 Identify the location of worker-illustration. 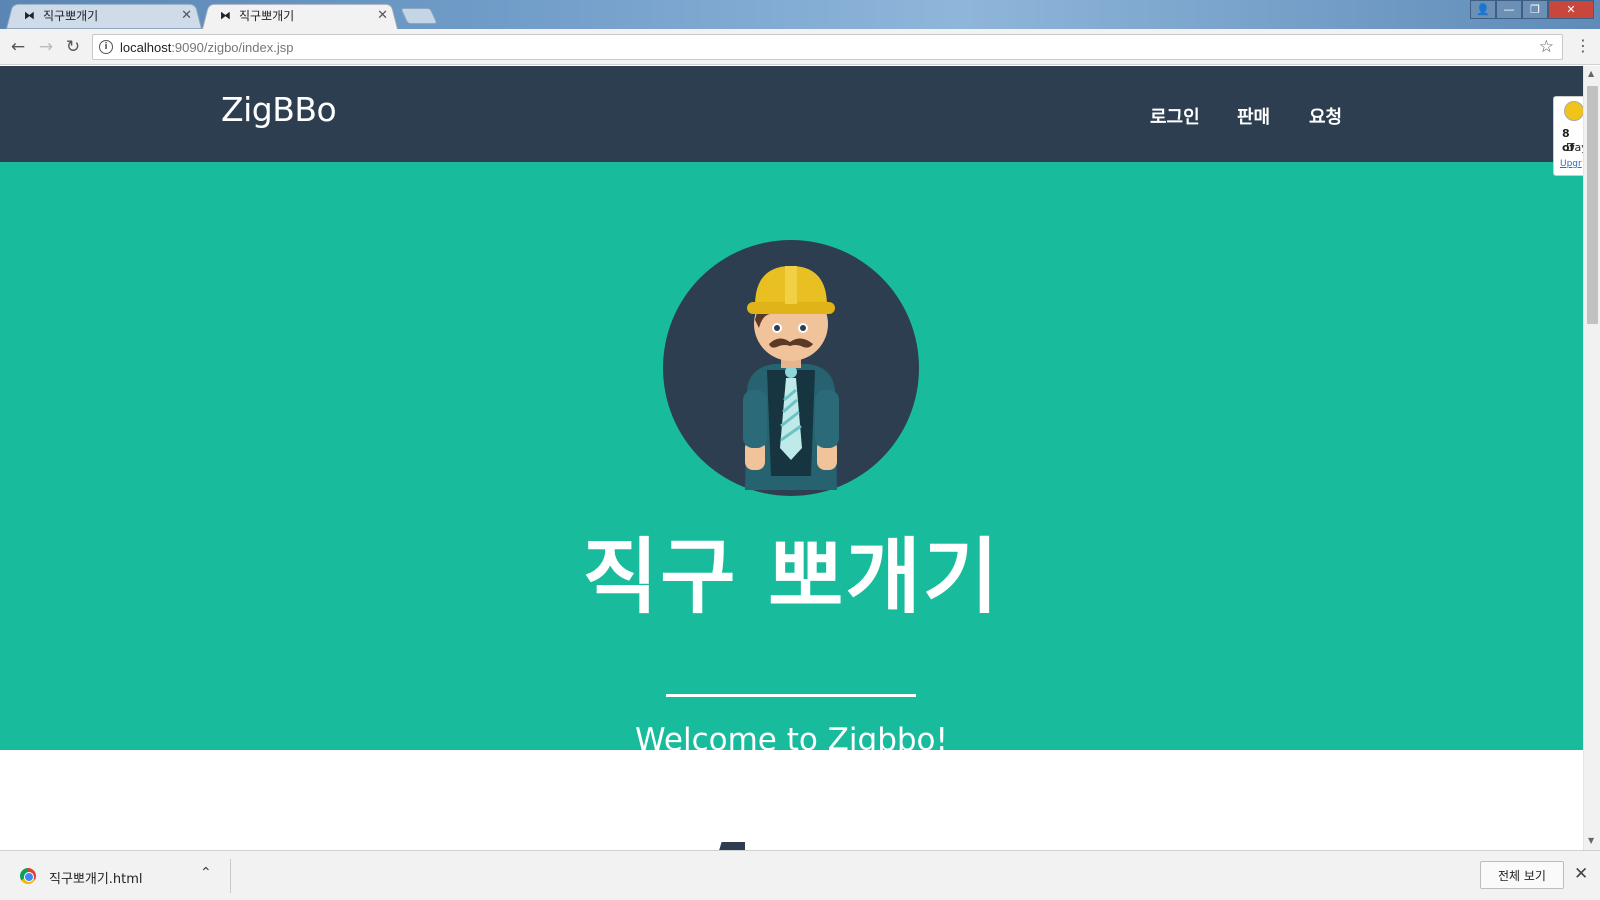
(791, 378).